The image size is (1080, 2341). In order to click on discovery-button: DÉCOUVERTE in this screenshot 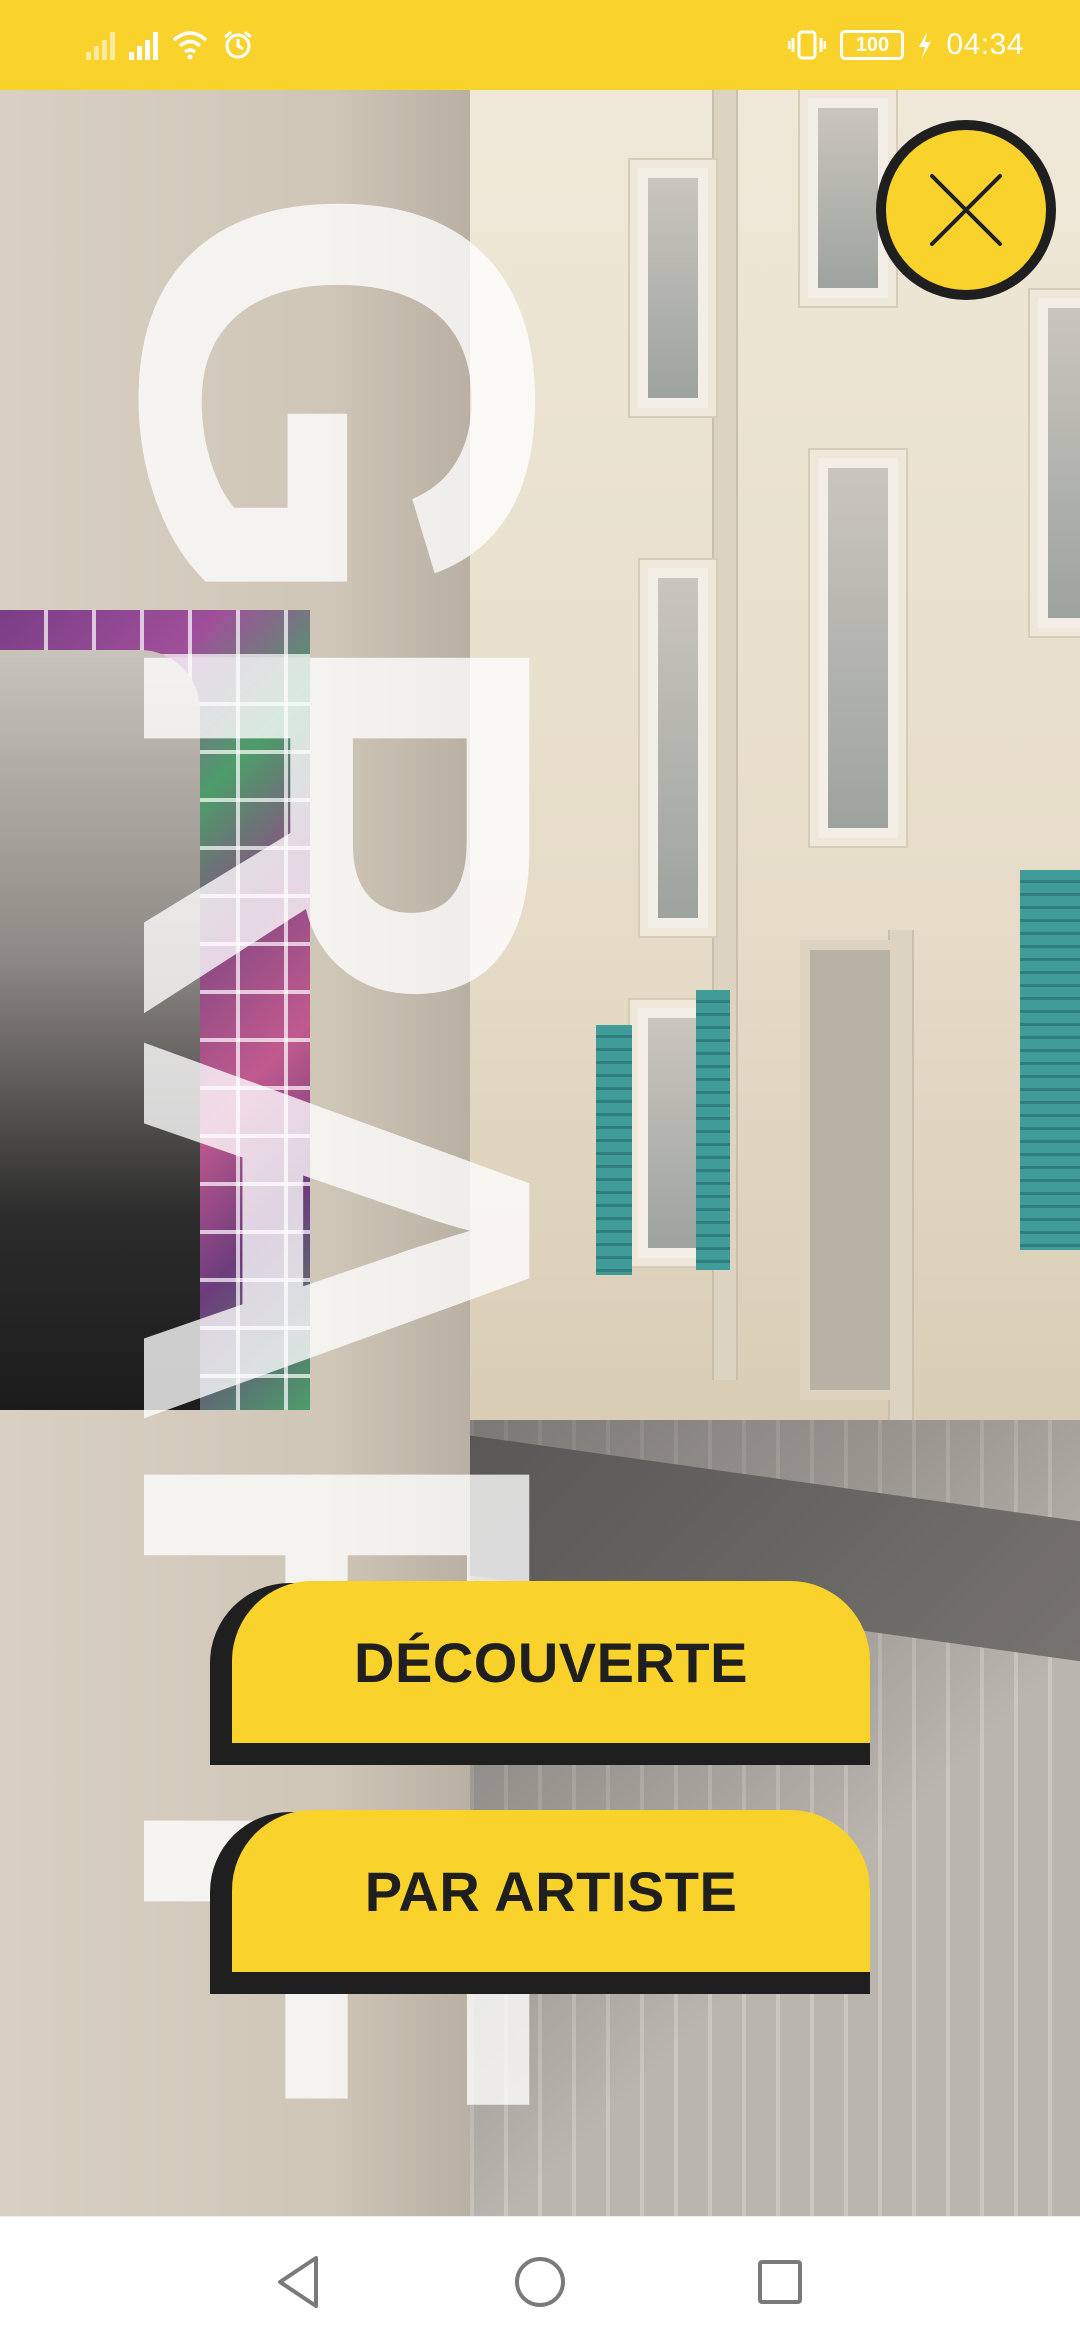, I will do `click(540, 1673)`.